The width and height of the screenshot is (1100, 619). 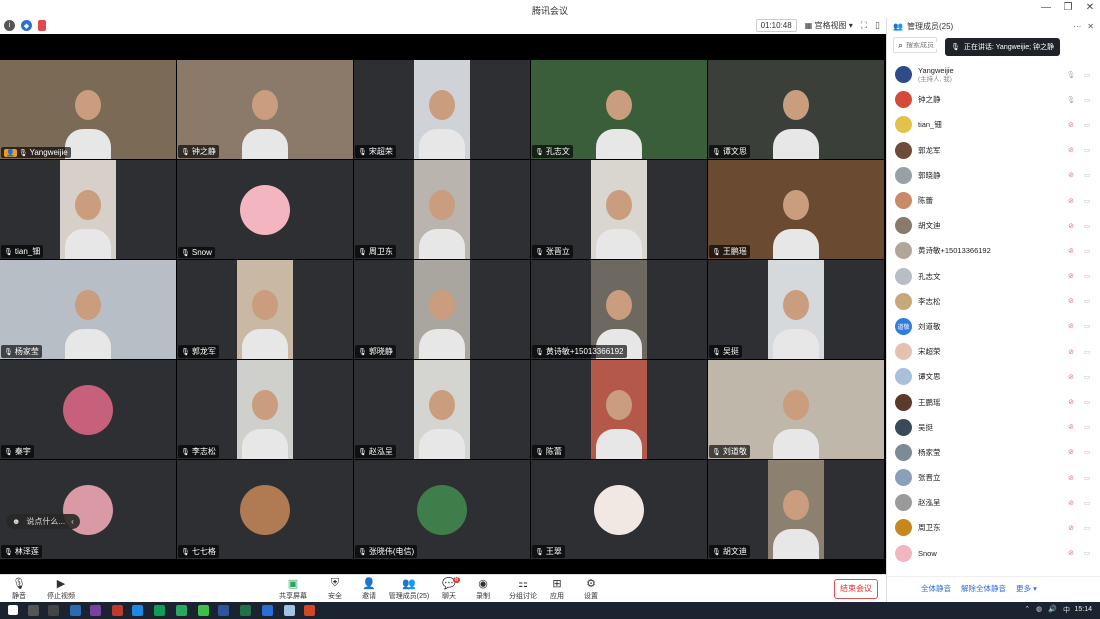 What do you see at coordinates (993, 150) in the screenshot?
I see `member-row: 郭龙军 ⊘ ▭` at bounding box center [993, 150].